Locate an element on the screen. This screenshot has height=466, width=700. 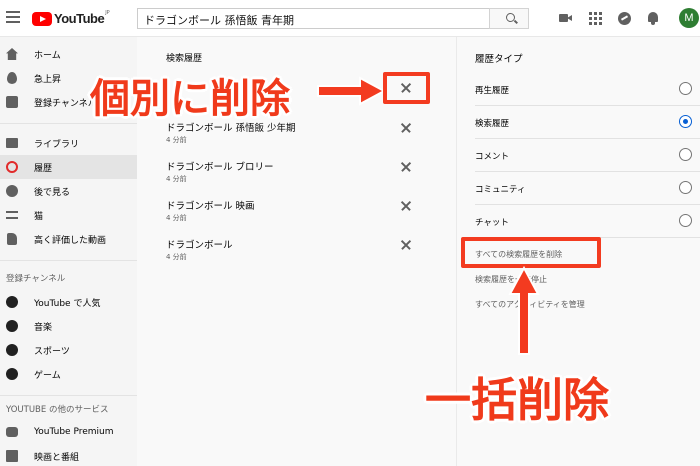
sidebar-item-label: YouTube で人気 is located at coordinates (67, 303).